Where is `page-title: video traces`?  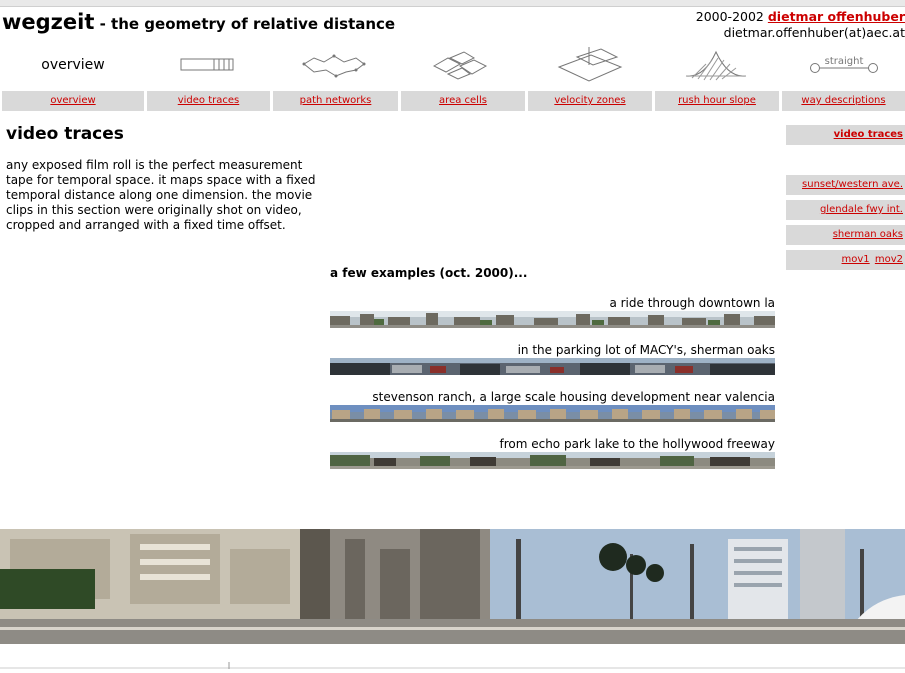 page-title: video traces is located at coordinates (65, 134).